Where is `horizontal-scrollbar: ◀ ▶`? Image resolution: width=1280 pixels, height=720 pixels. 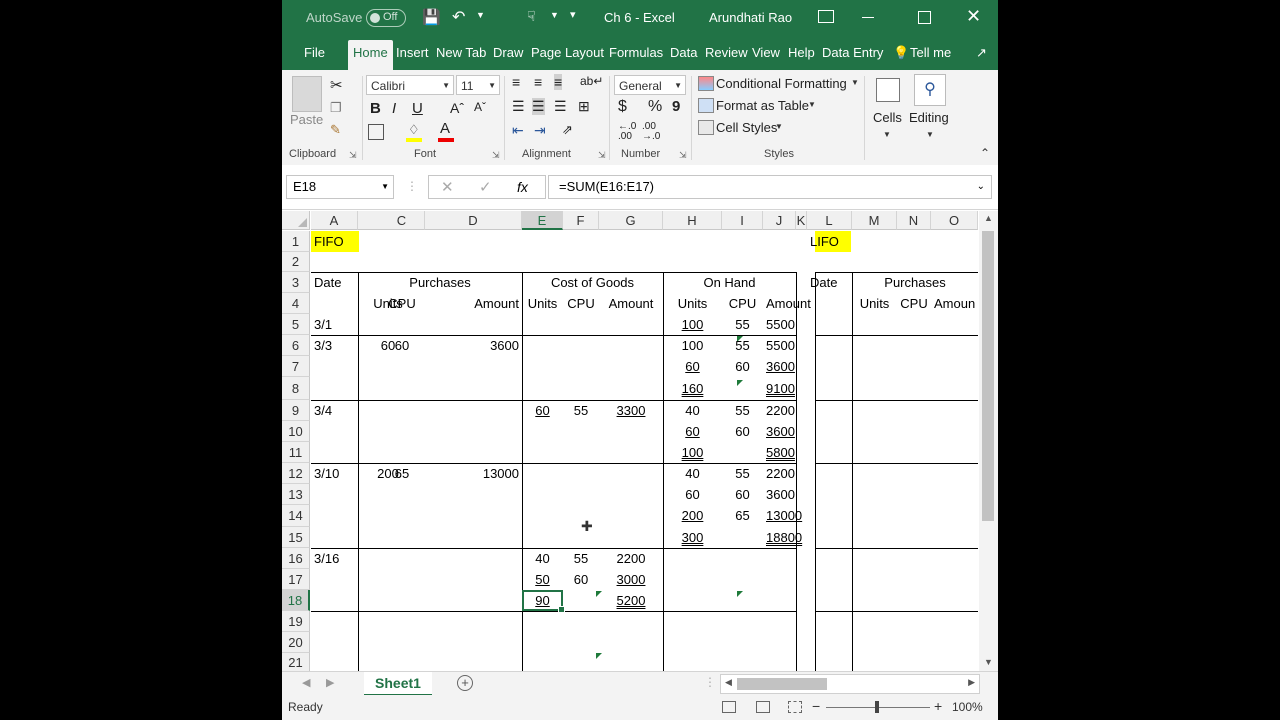
horizontal-scrollbar: ◀ ▶ is located at coordinates (850, 684).